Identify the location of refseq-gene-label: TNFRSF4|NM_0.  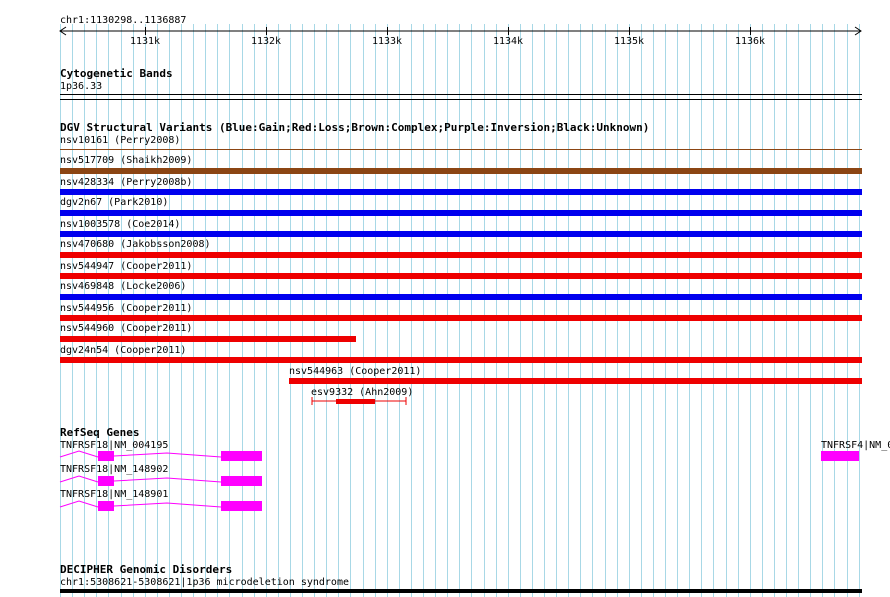
(855, 445).